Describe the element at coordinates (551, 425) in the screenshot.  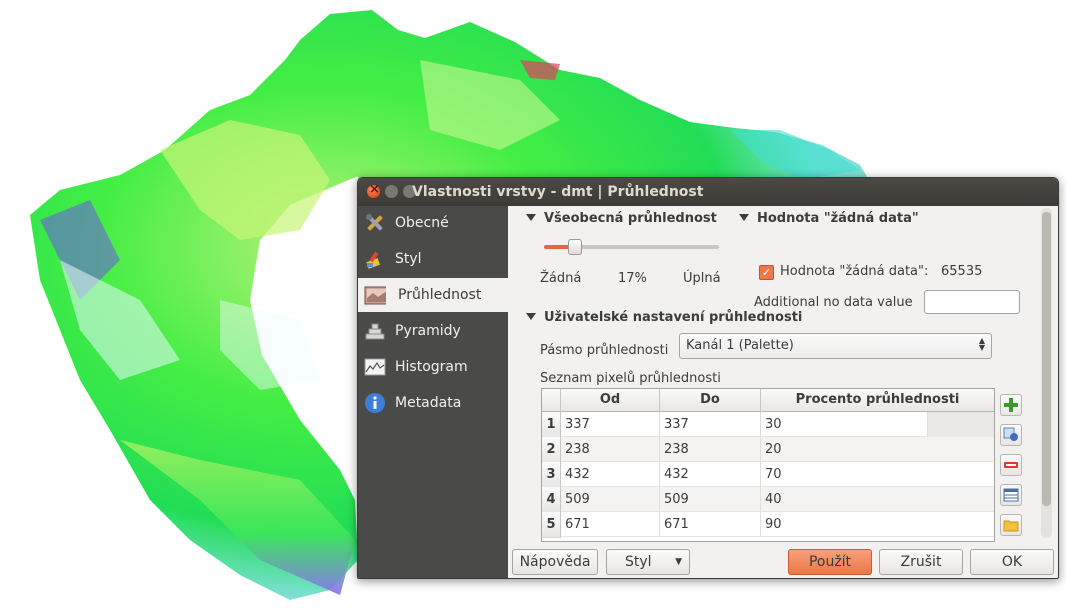
I see `row-number: 1` at that location.